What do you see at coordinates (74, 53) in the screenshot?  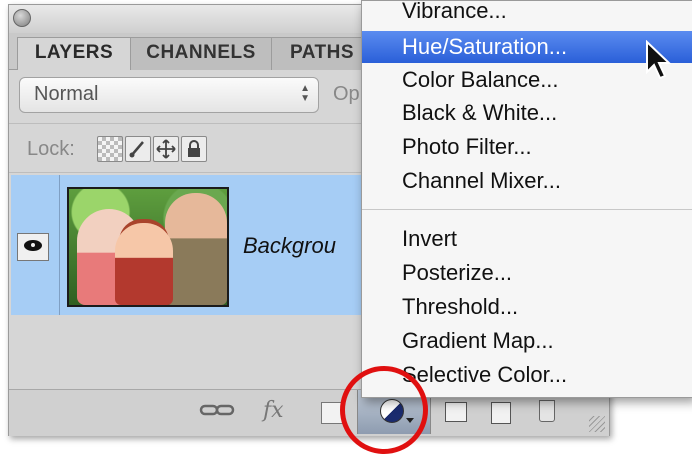 I see `tab-layers: LAYERS` at bounding box center [74, 53].